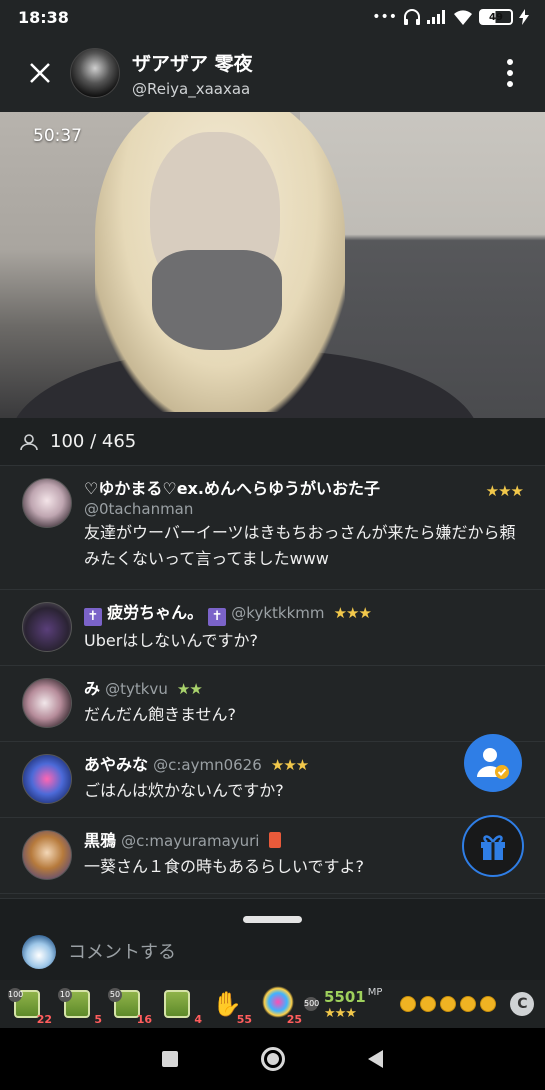  Describe the element at coordinates (384, 17) in the screenshot. I see `more-notifications-icon: •••` at that location.